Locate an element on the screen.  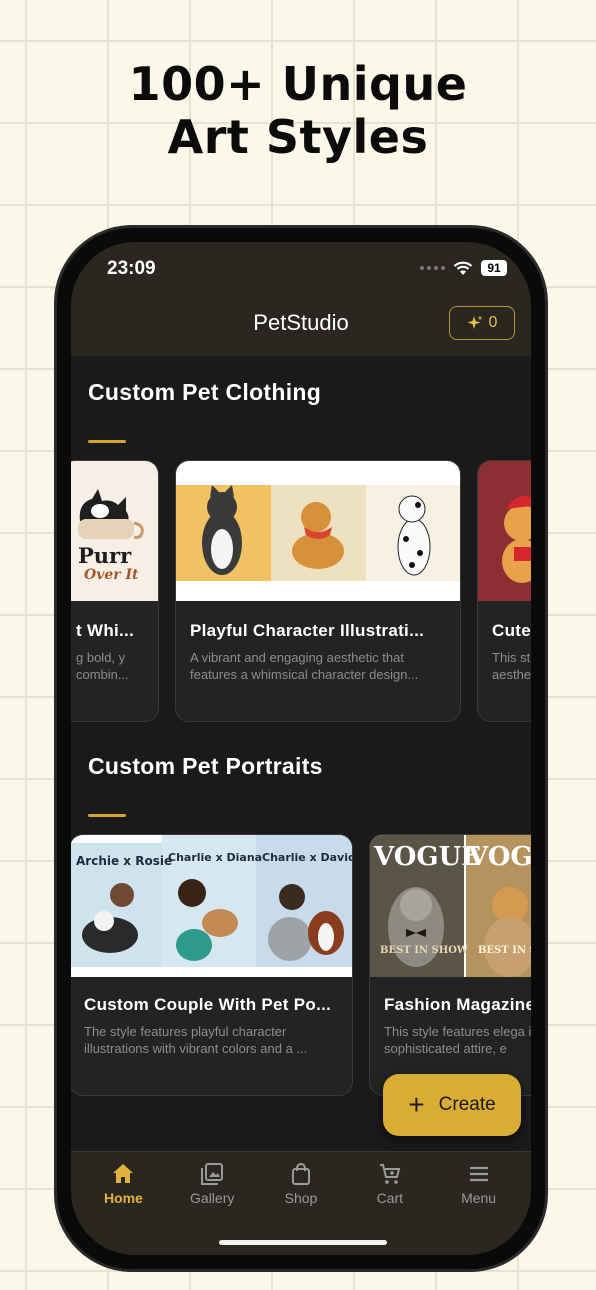
status-icons: 91 is located at coordinates (463, 268).